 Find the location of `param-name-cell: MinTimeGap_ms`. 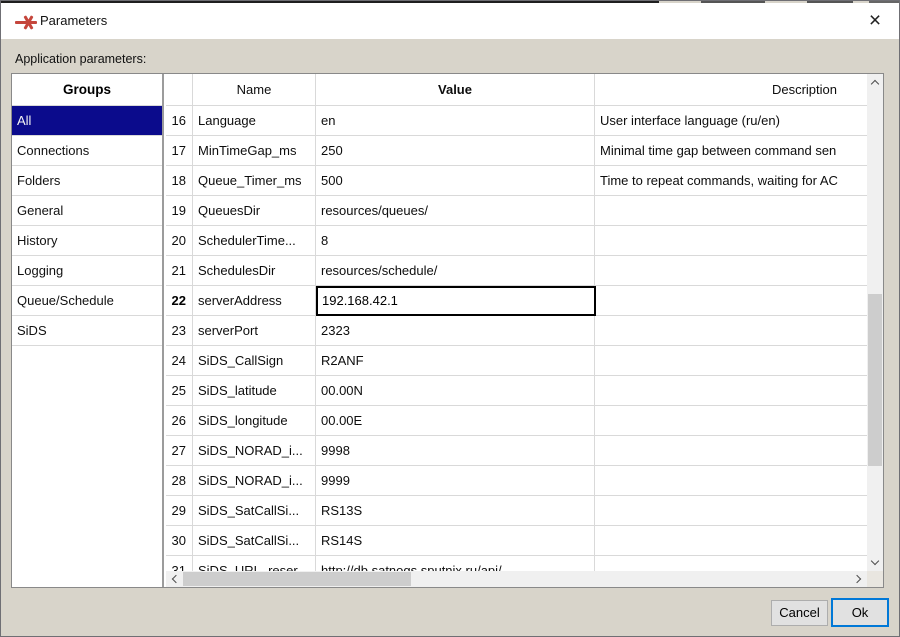

param-name-cell: MinTimeGap_ms is located at coordinates (254, 150).